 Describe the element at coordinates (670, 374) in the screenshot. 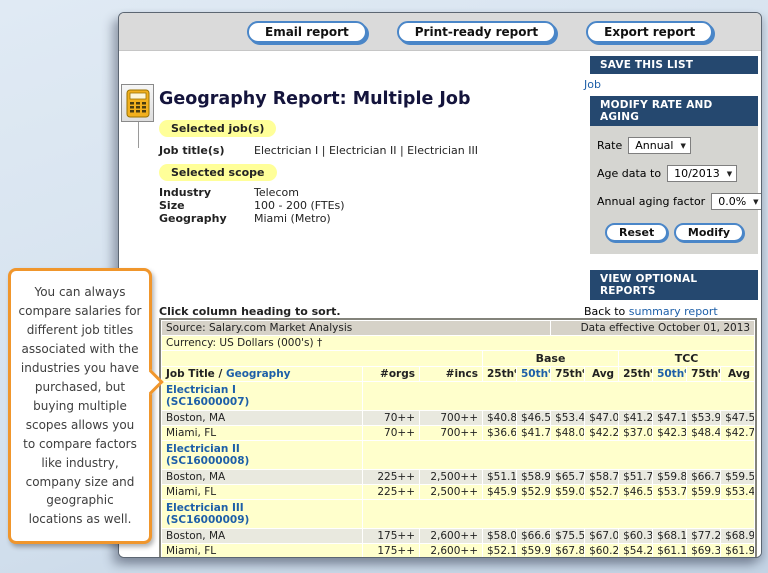

I see `column-header-50th-7: 50th%` at that location.